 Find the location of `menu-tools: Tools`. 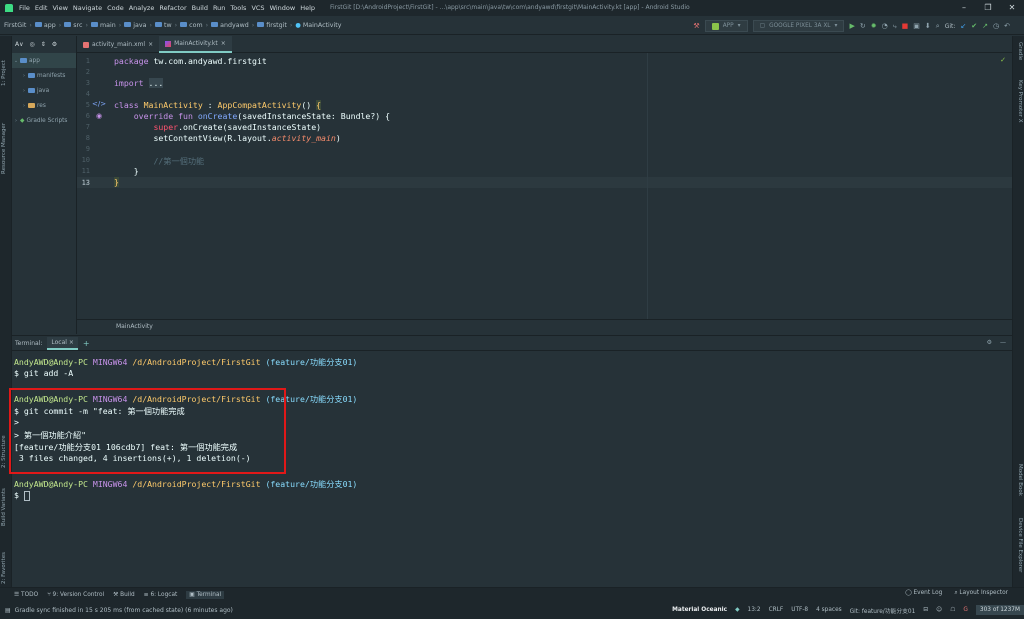

menu-tools: Tools is located at coordinates (238, 8).